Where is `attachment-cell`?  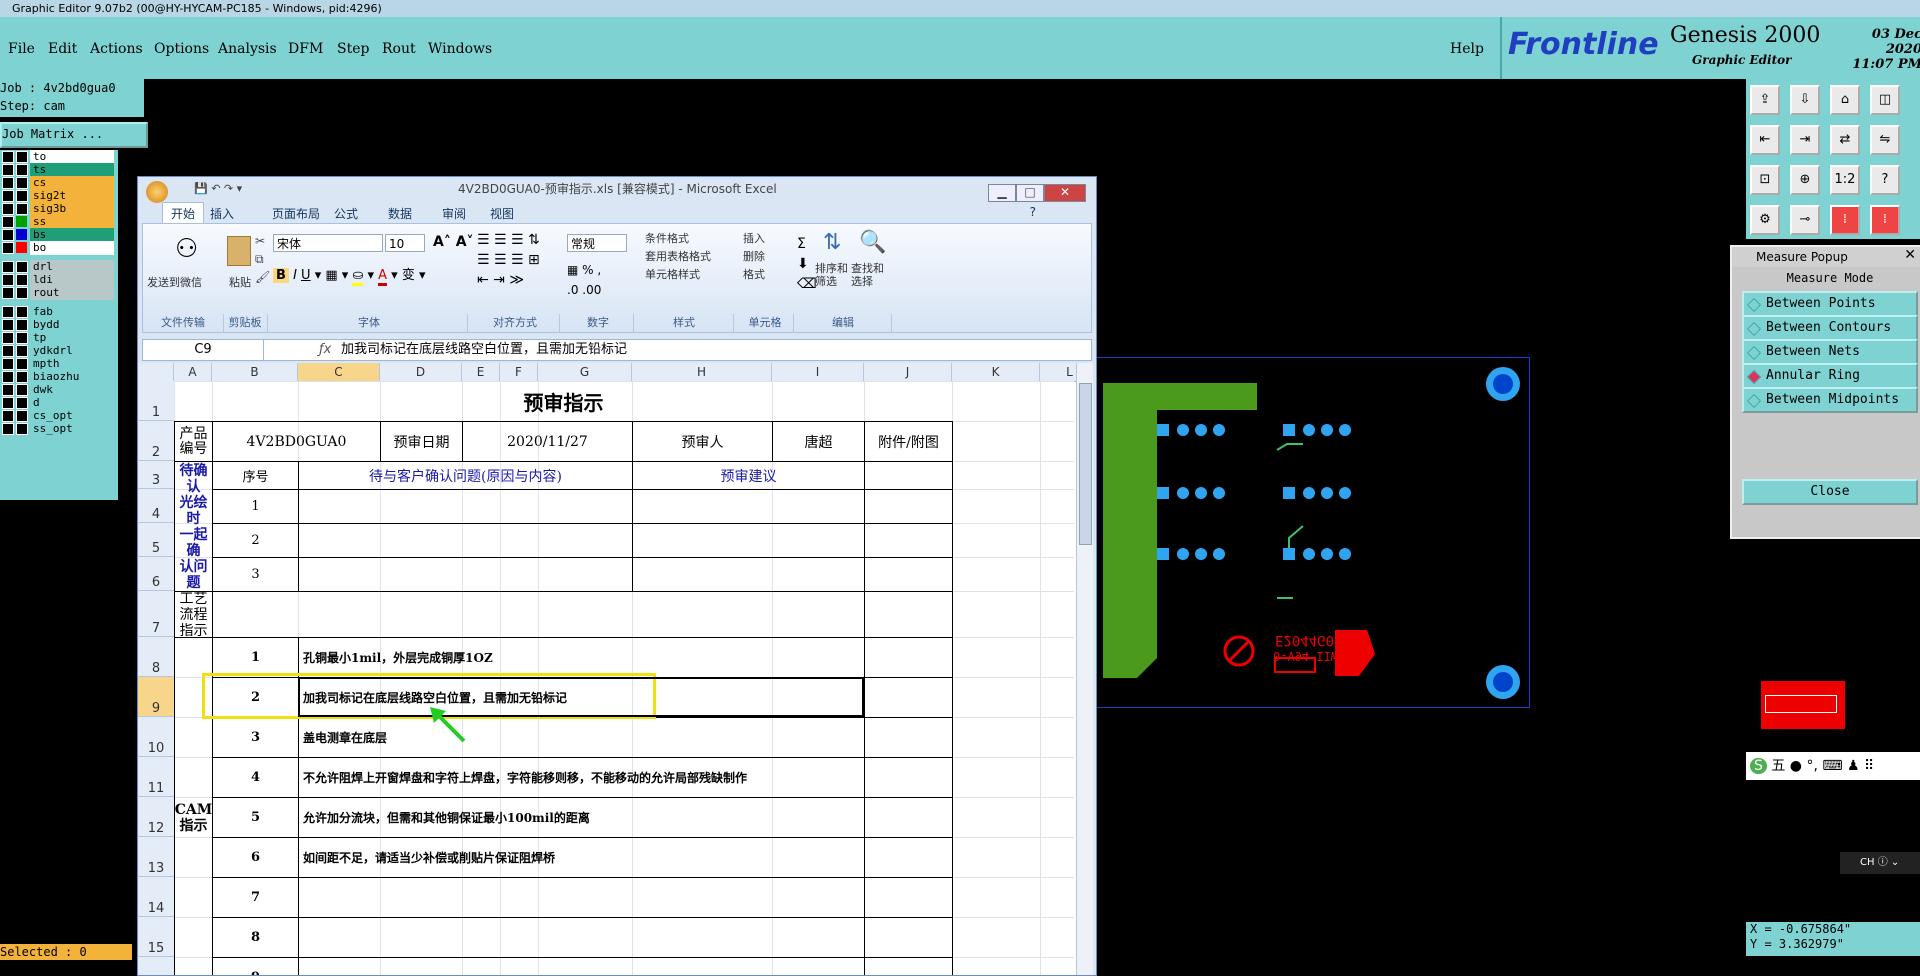 attachment-cell is located at coordinates (908, 475).